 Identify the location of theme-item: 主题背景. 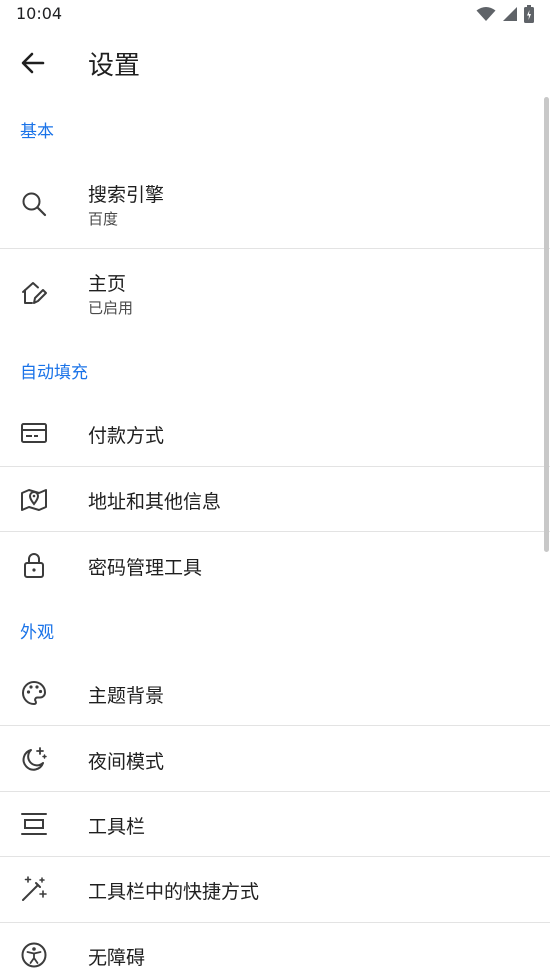
(275, 692).